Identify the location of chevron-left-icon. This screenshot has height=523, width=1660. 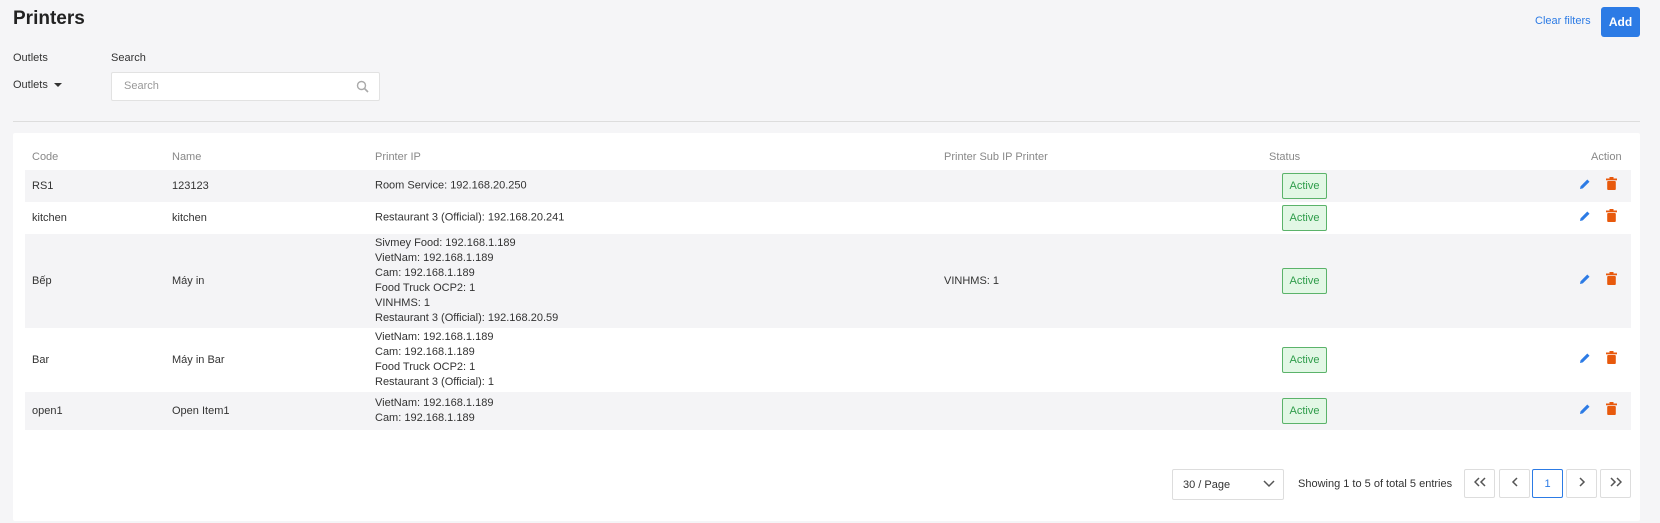
(1515, 483).